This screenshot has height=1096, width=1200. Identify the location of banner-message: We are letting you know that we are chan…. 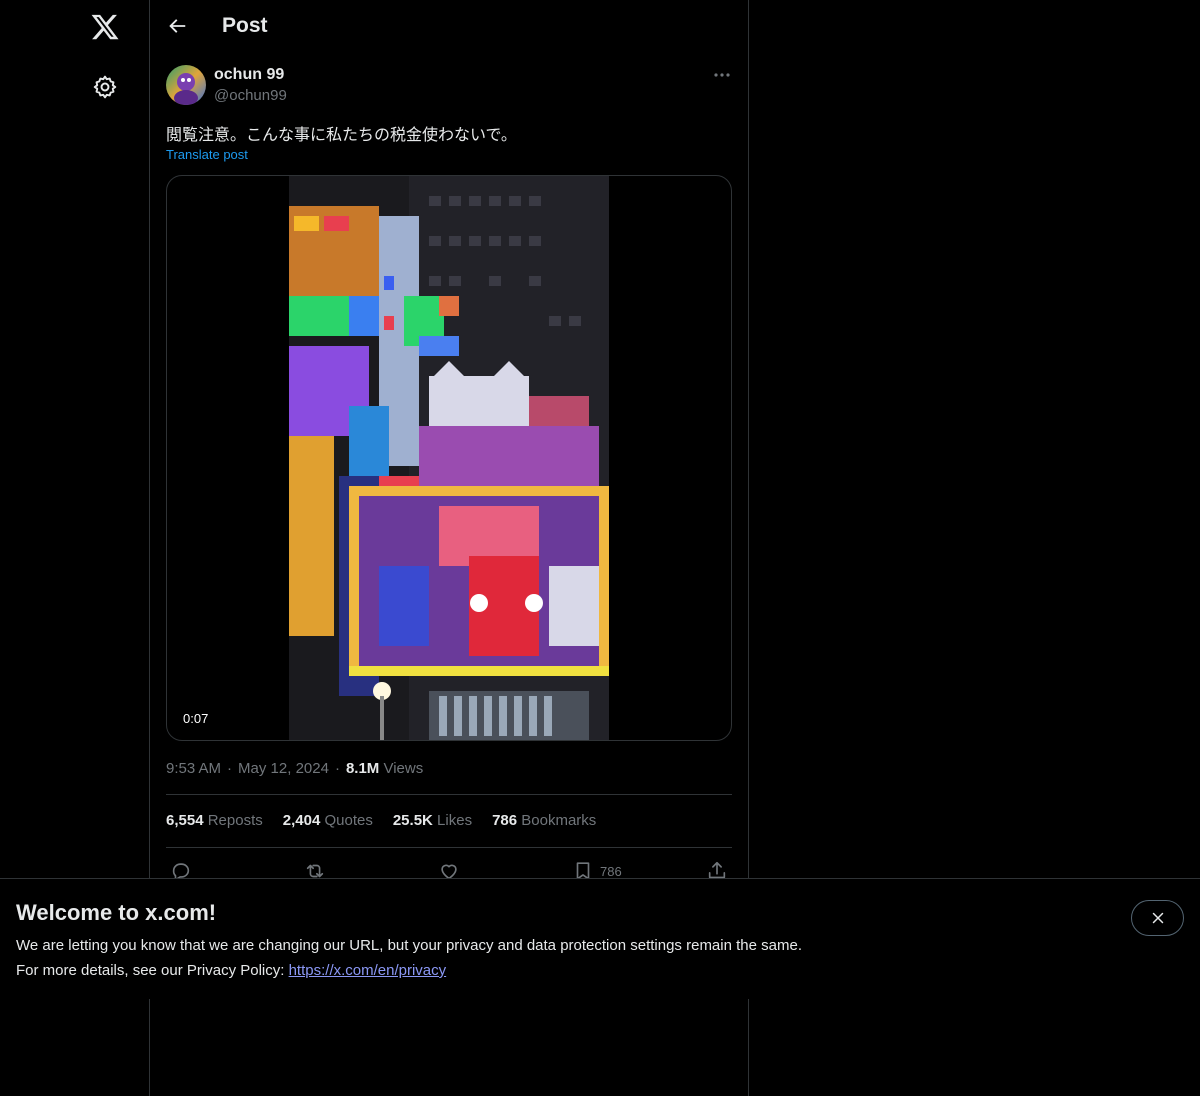
(409, 945).